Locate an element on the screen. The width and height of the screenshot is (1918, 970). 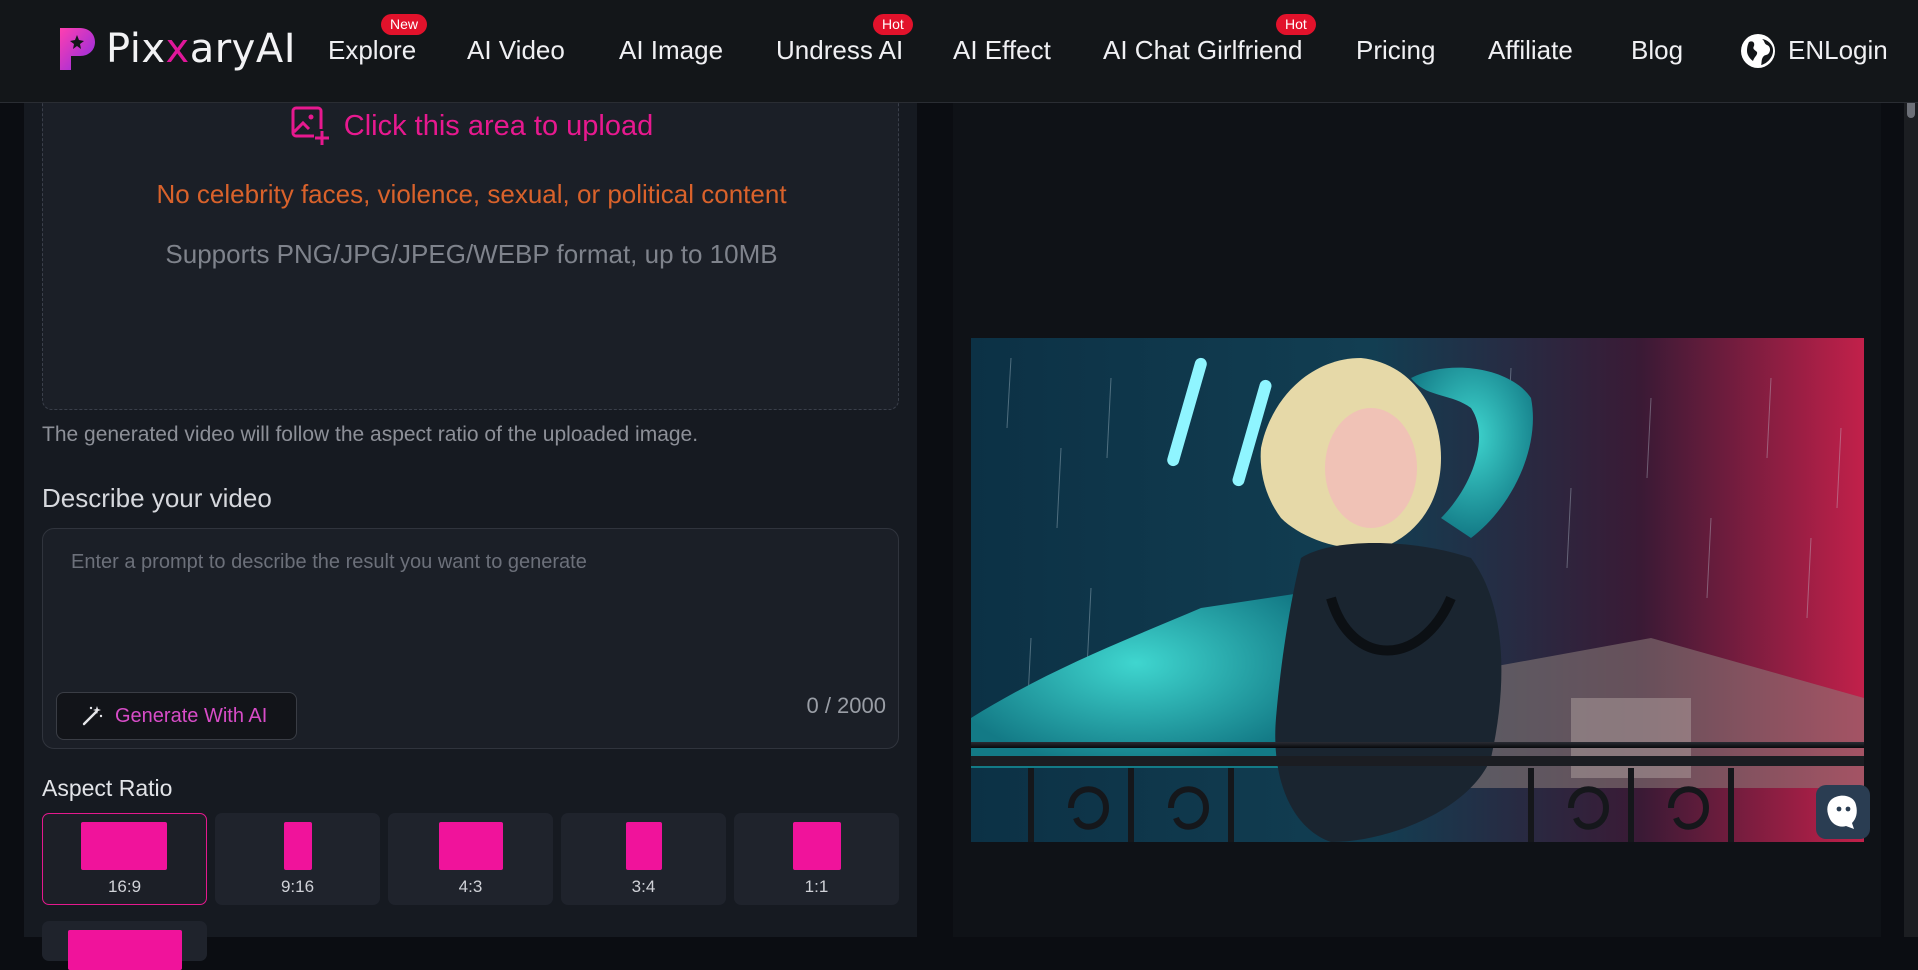
magic-wand-icon is located at coordinates (92, 716).